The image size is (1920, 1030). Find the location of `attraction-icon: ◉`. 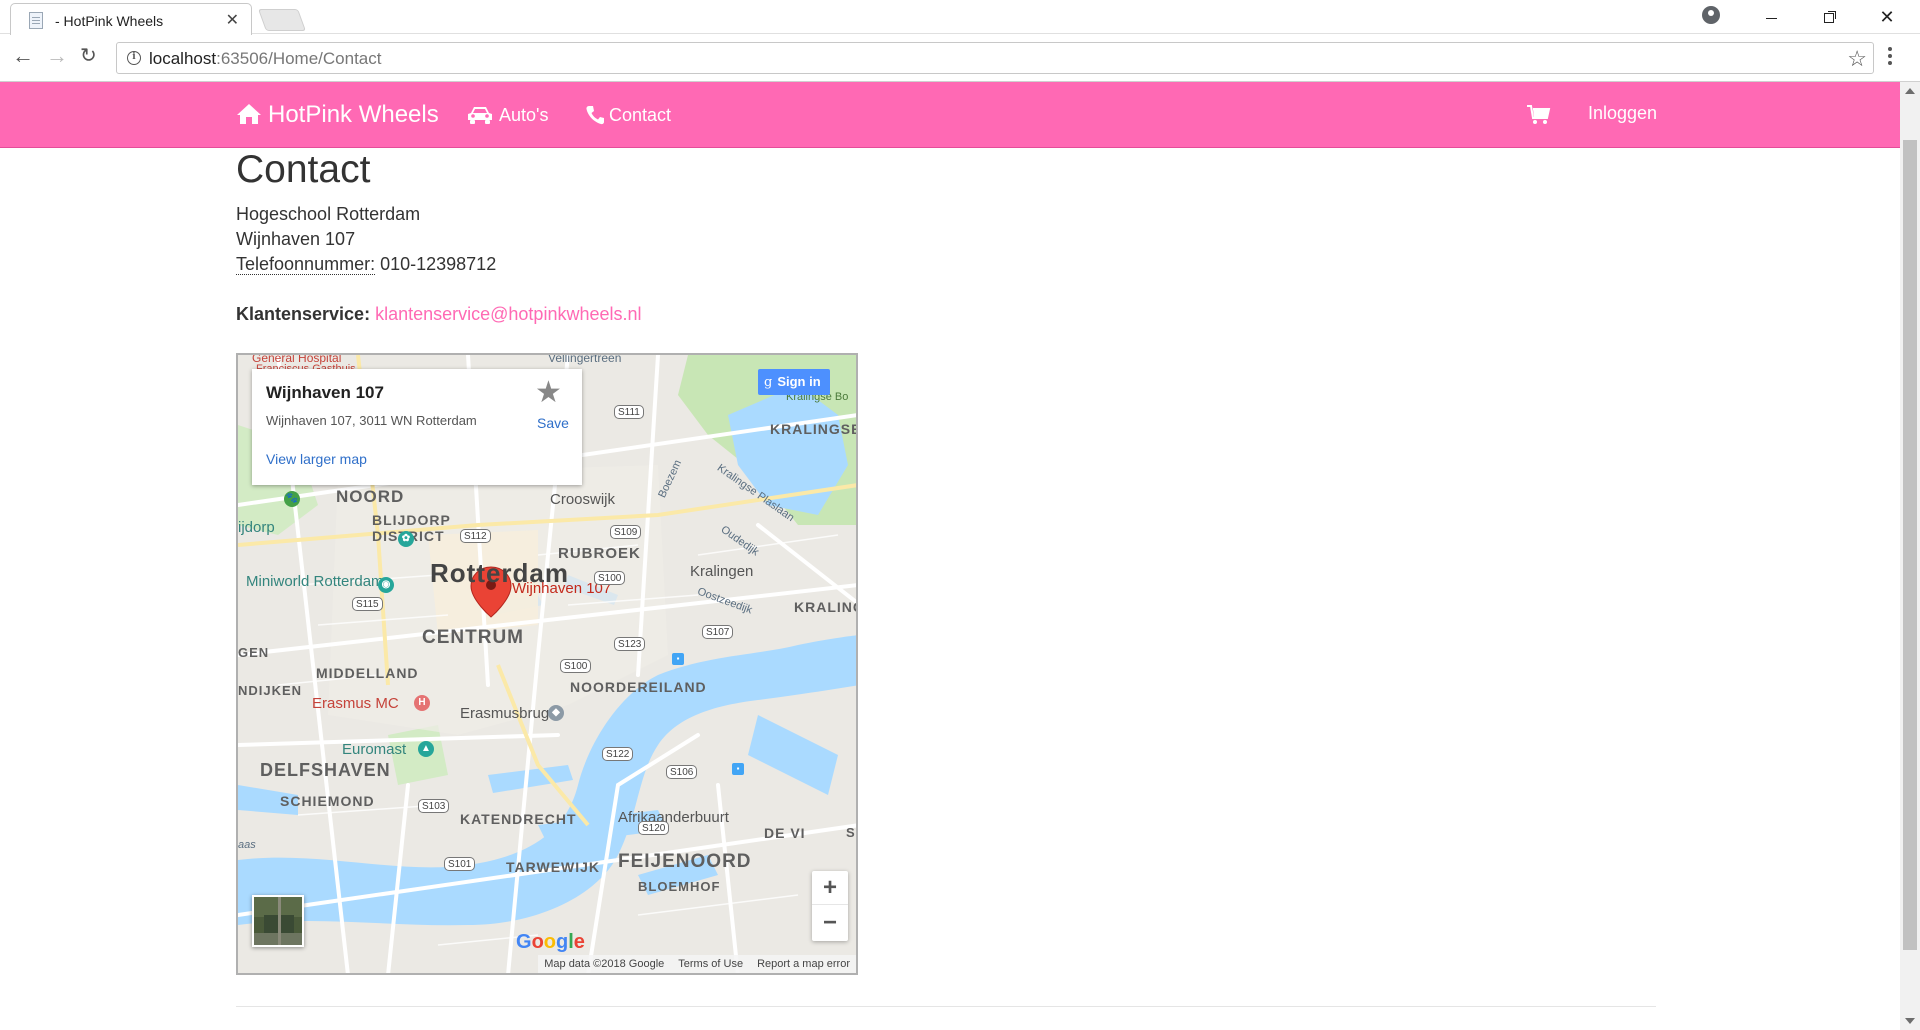

attraction-icon: ◉ is located at coordinates (386, 585).